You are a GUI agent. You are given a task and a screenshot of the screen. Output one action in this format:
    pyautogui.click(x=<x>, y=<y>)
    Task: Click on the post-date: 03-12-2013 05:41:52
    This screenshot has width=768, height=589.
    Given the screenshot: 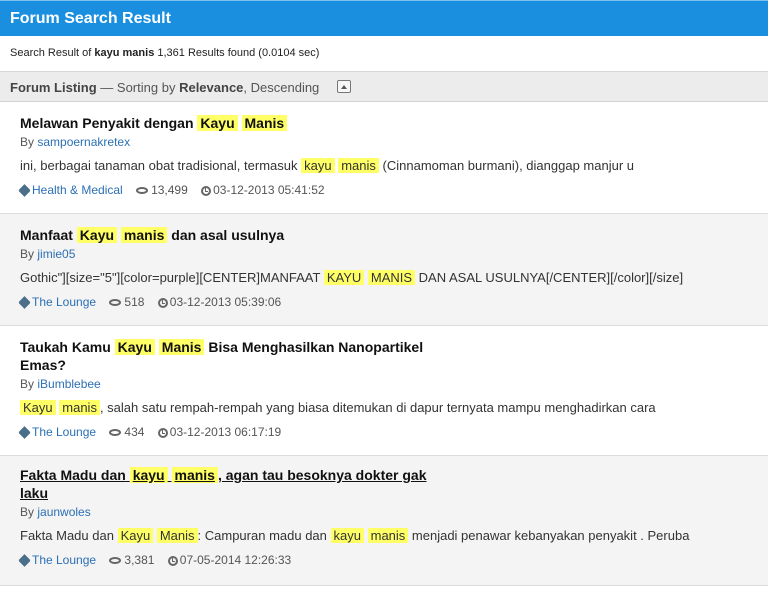 What is the action you would take?
    pyautogui.click(x=269, y=189)
    